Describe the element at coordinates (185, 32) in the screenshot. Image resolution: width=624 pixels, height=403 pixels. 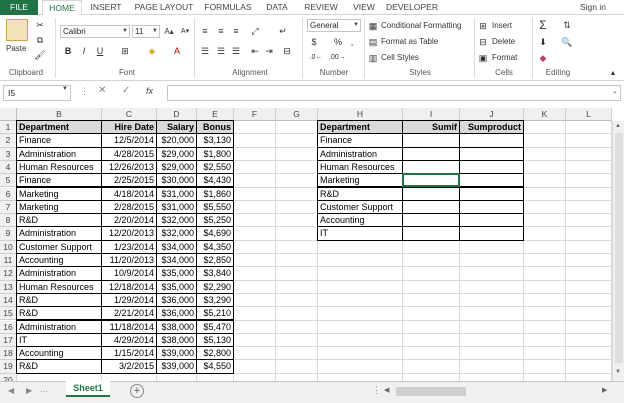
I see `decrease-font-icon: A▾` at that location.